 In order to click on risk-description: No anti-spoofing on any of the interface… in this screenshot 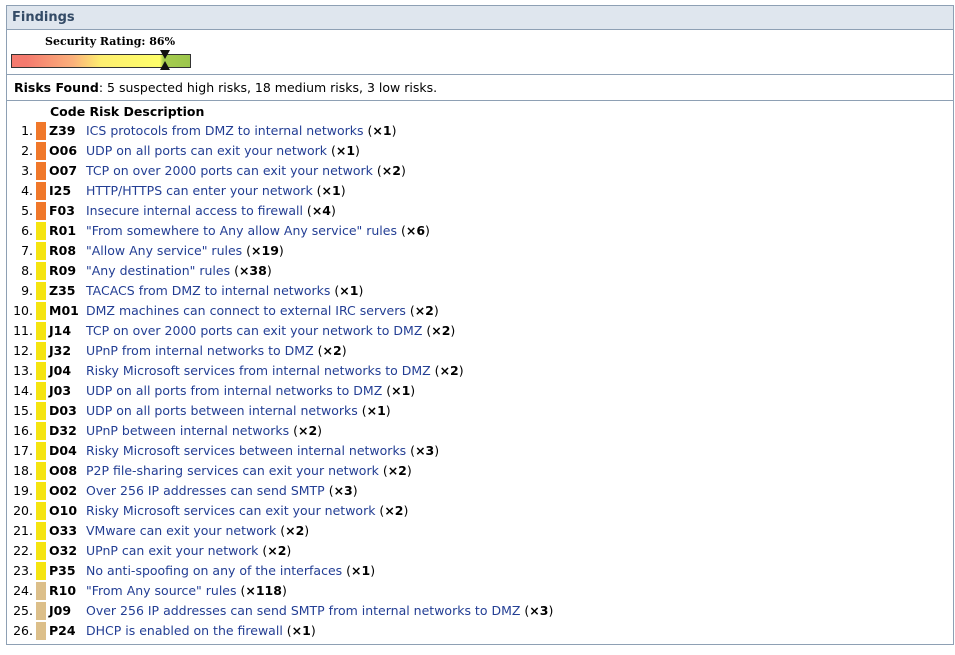, I will do `click(231, 570)`.